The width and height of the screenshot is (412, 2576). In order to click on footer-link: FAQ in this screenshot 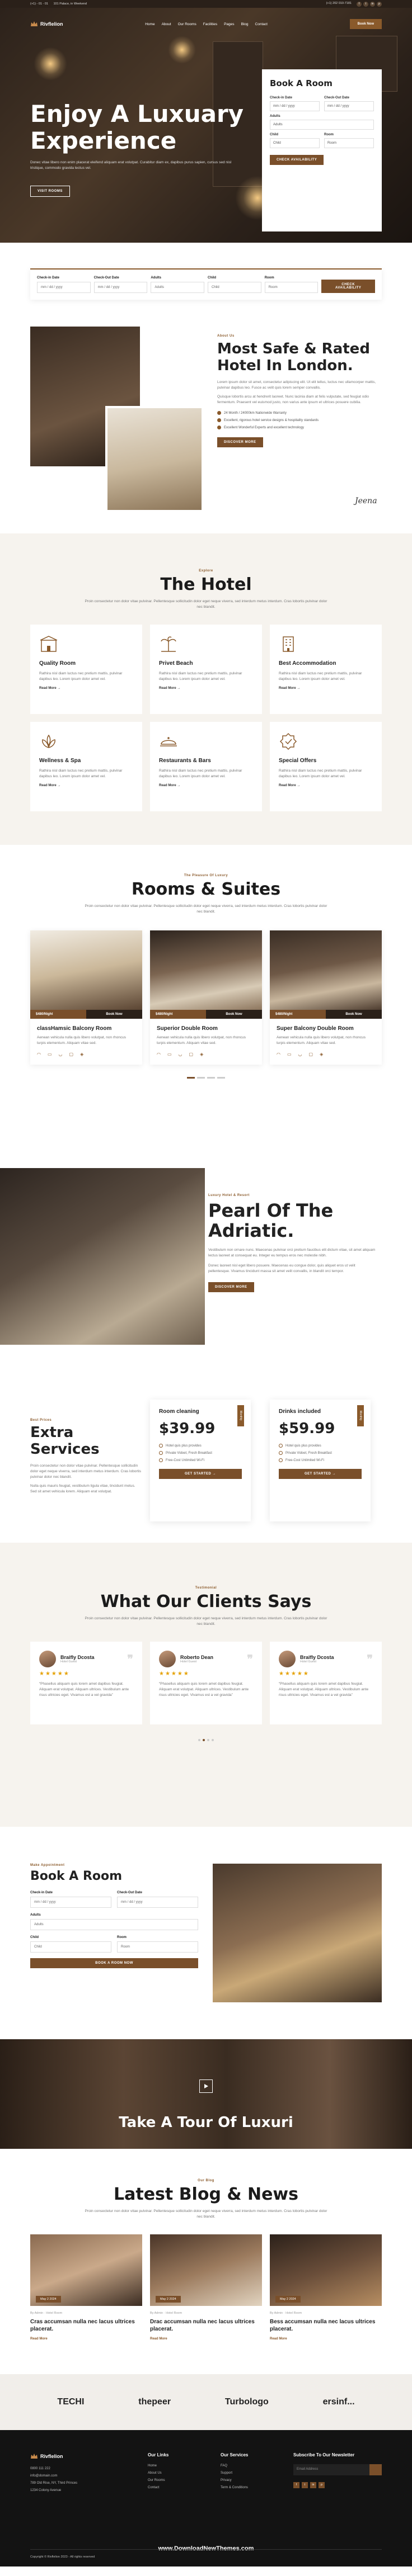, I will do `click(249, 2466)`.